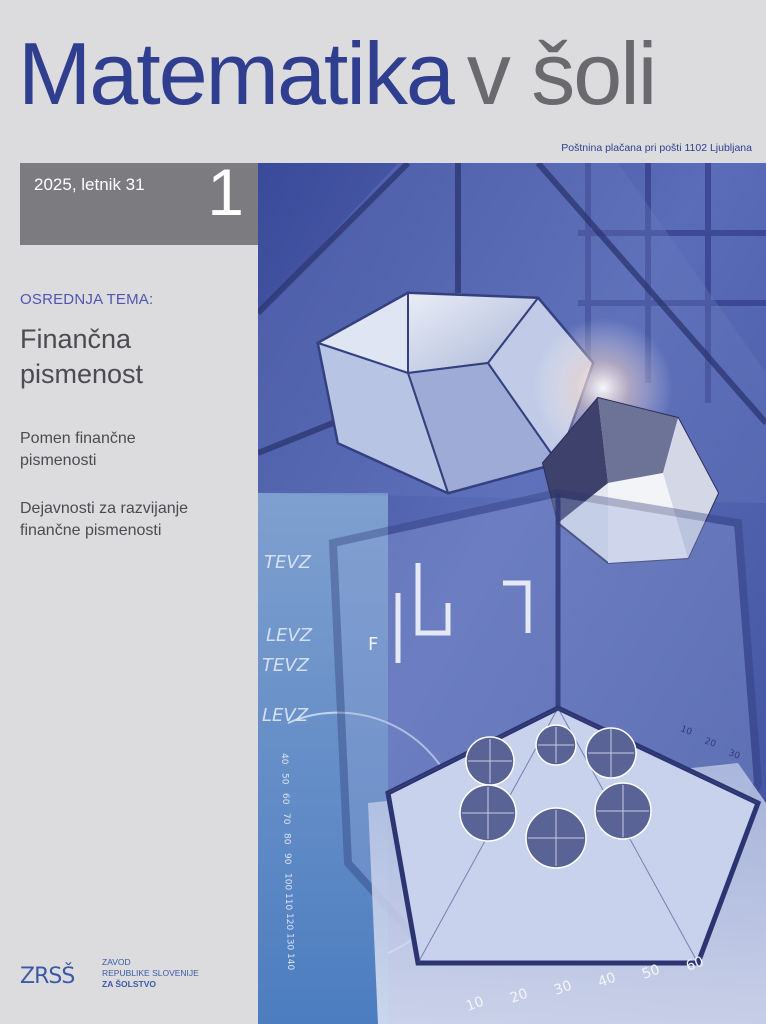  I want to click on scale-label: 140, so click(290, 961).